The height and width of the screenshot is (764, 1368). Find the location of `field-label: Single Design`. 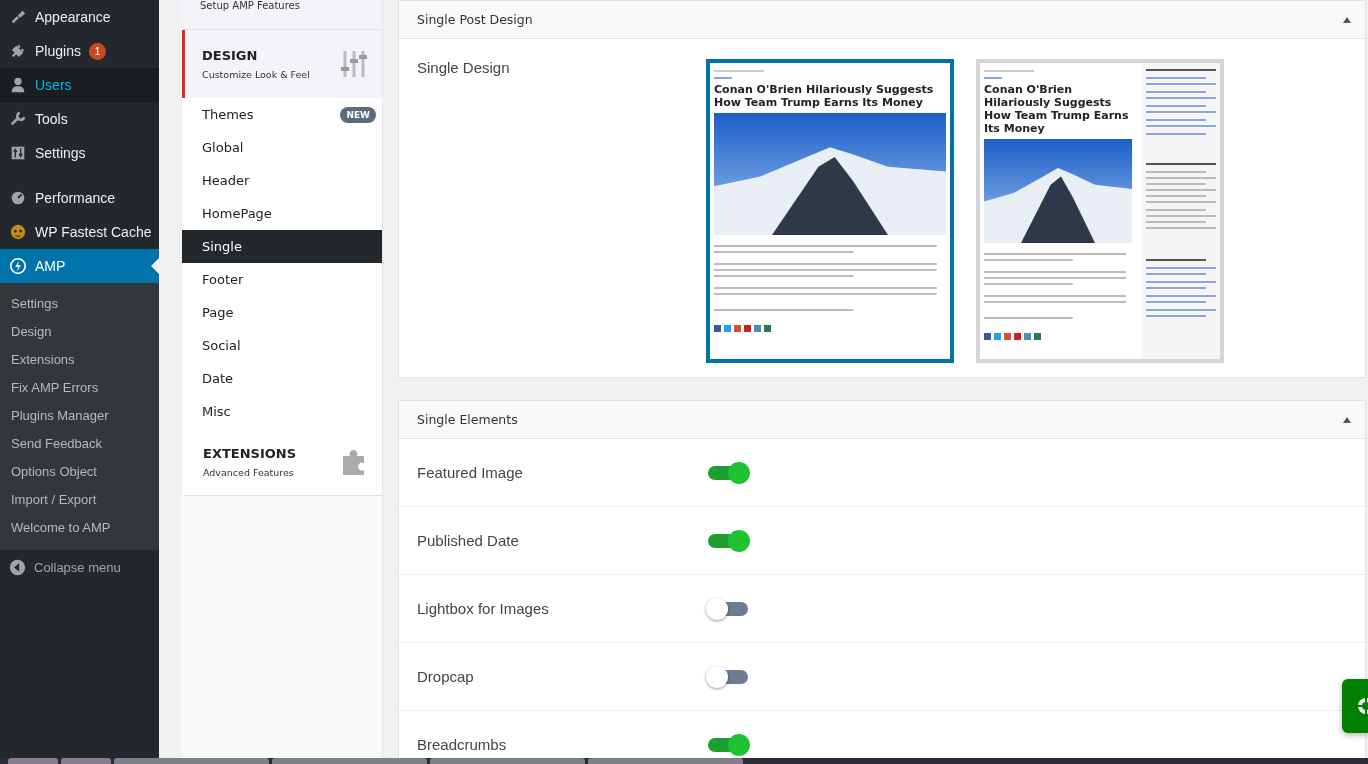

field-label: Single Design is located at coordinates (464, 68).